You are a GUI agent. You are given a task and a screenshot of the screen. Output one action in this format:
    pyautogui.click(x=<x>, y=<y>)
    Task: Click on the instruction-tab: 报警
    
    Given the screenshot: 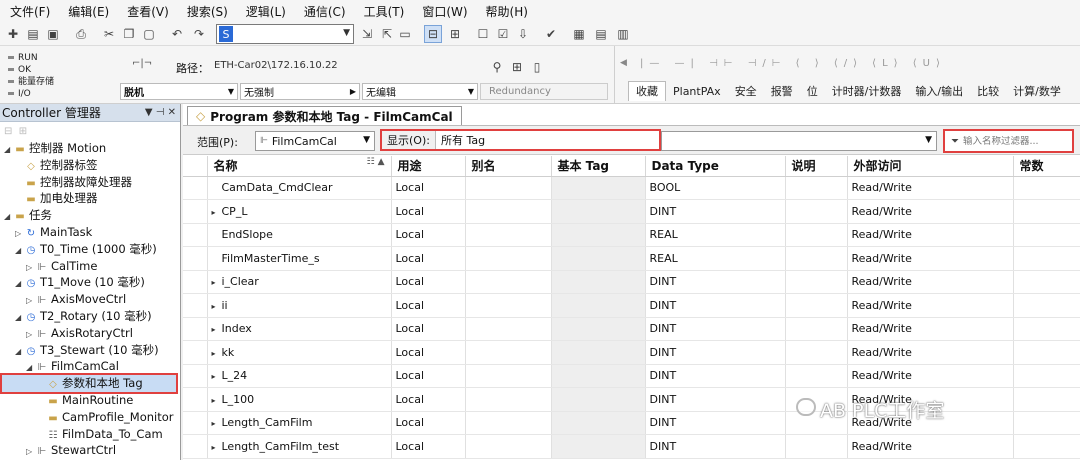 What is the action you would take?
    pyautogui.click(x=782, y=91)
    